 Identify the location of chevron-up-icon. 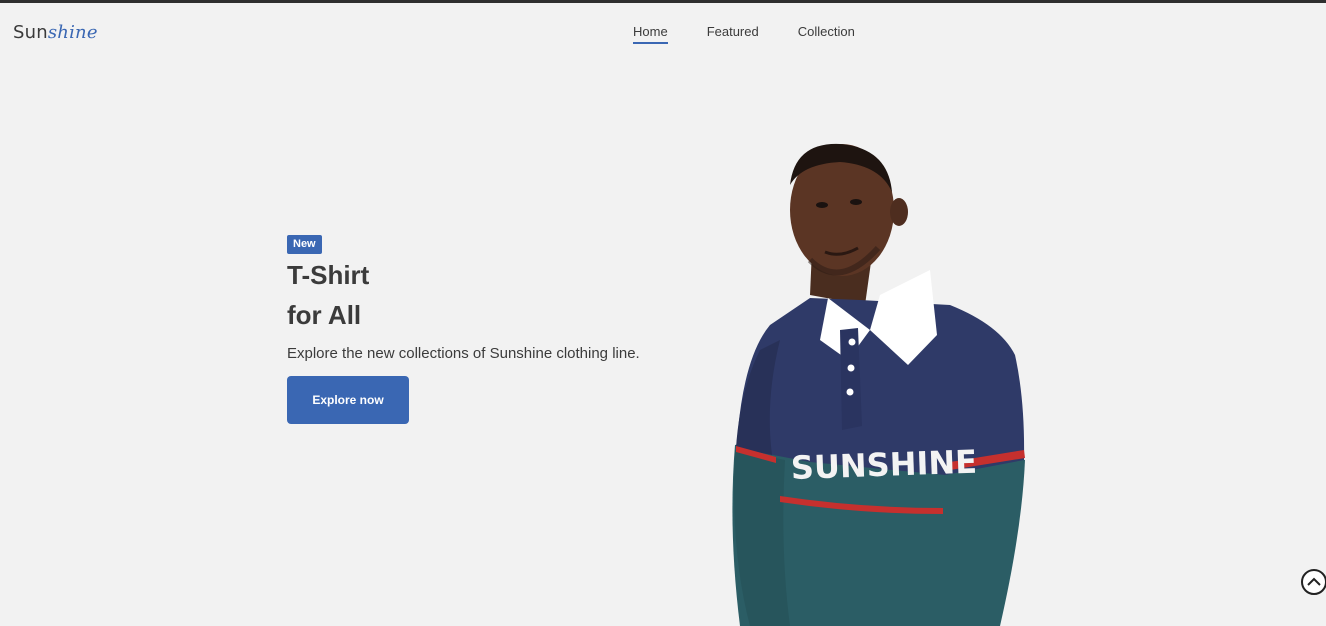
(1314, 581).